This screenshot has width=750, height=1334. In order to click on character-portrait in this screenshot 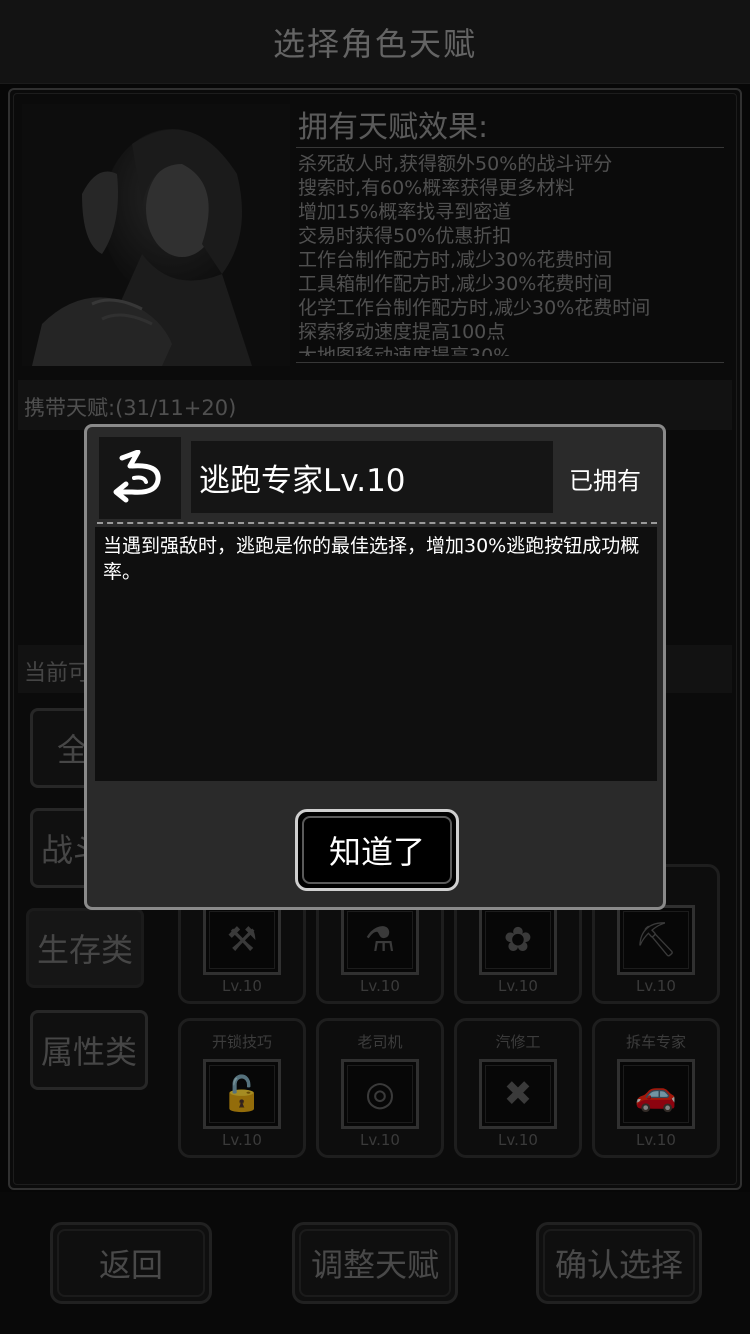, I will do `click(156, 235)`.